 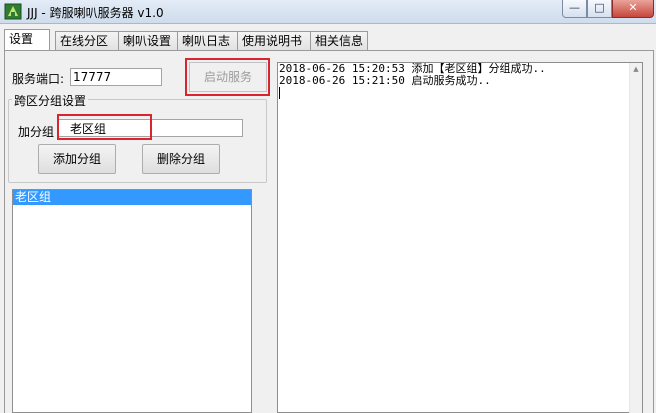 What do you see at coordinates (274, 40) in the screenshot?
I see `tab-user-manual: 使用说明书` at bounding box center [274, 40].